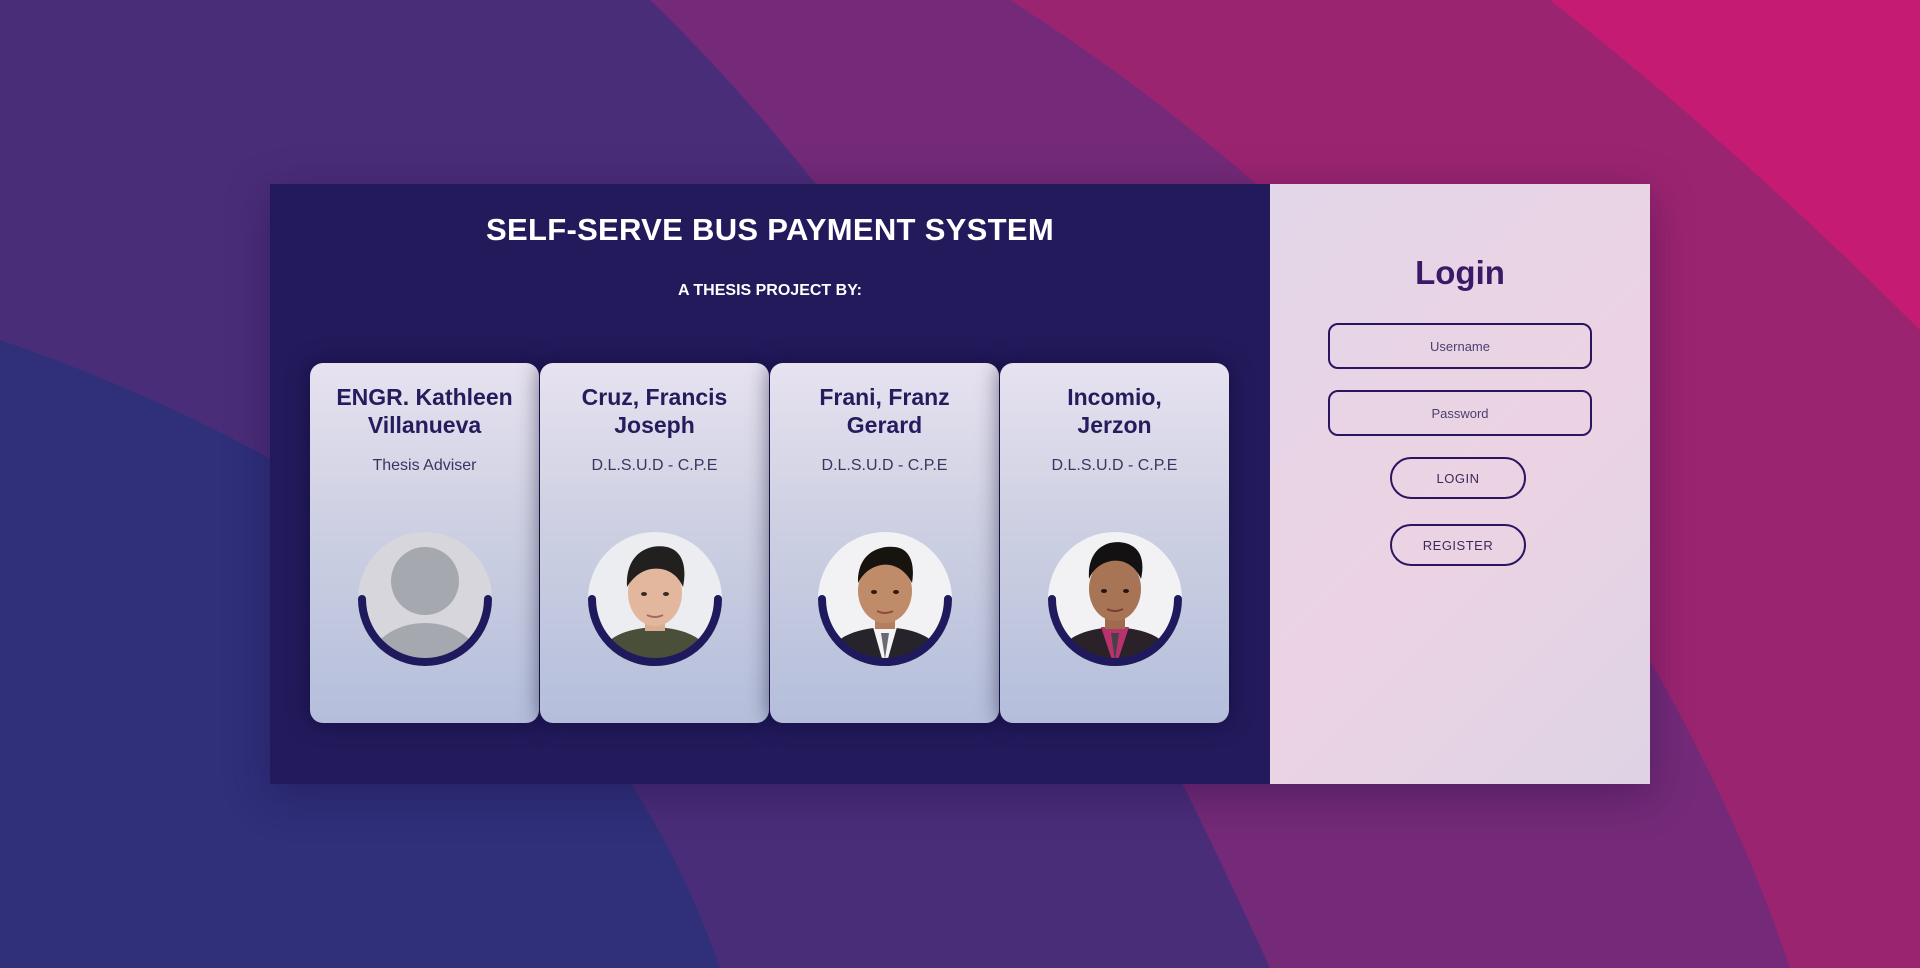 This screenshot has width=1920, height=968. I want to click on member-name-line1: Cruz, Francis, so click(654, 397).